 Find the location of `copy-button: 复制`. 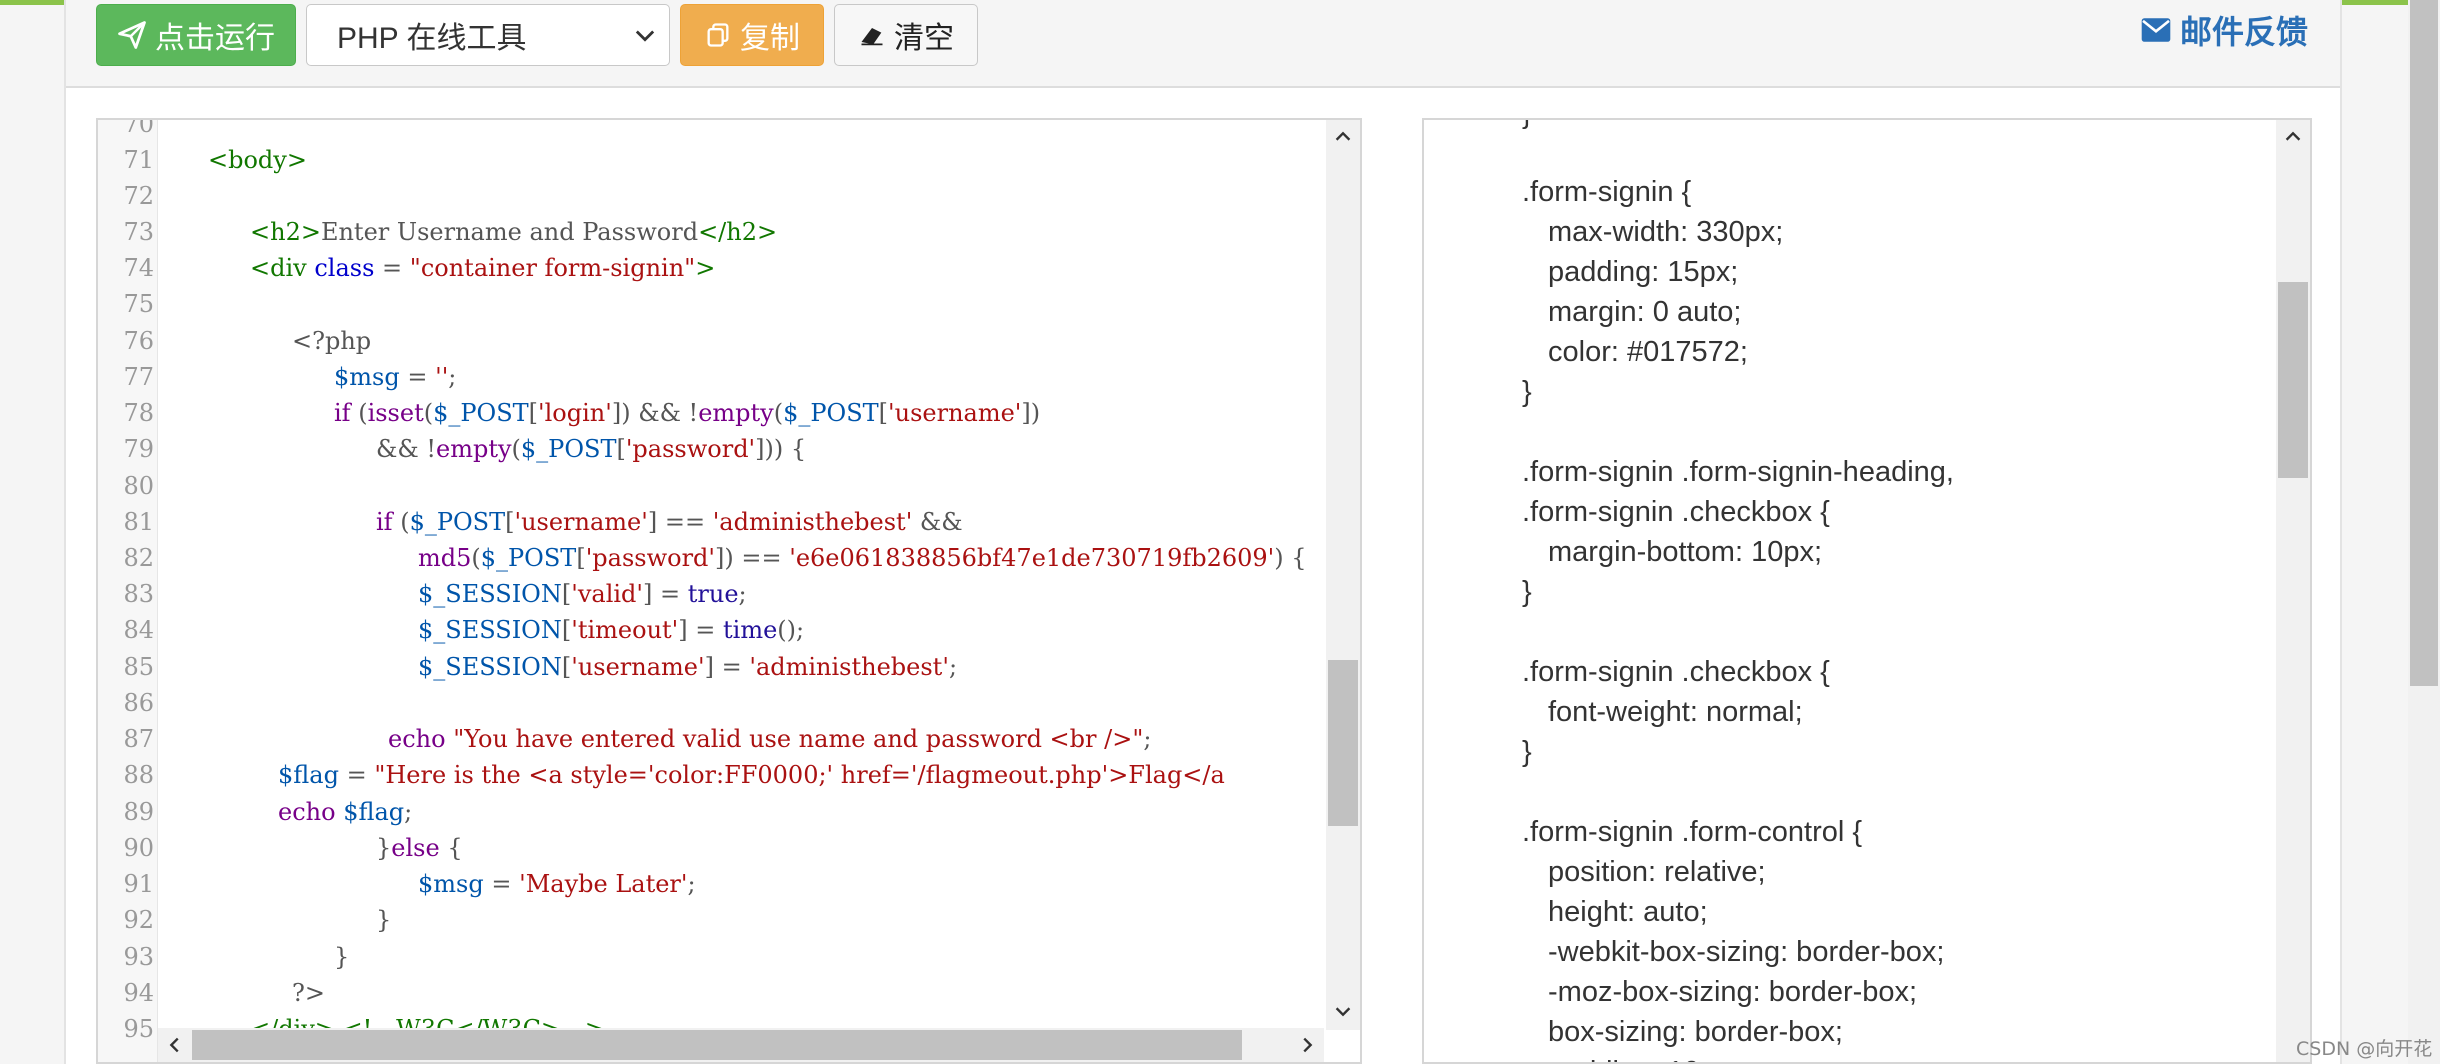

copy-button: 复制 is located at coordinates (752, 35).